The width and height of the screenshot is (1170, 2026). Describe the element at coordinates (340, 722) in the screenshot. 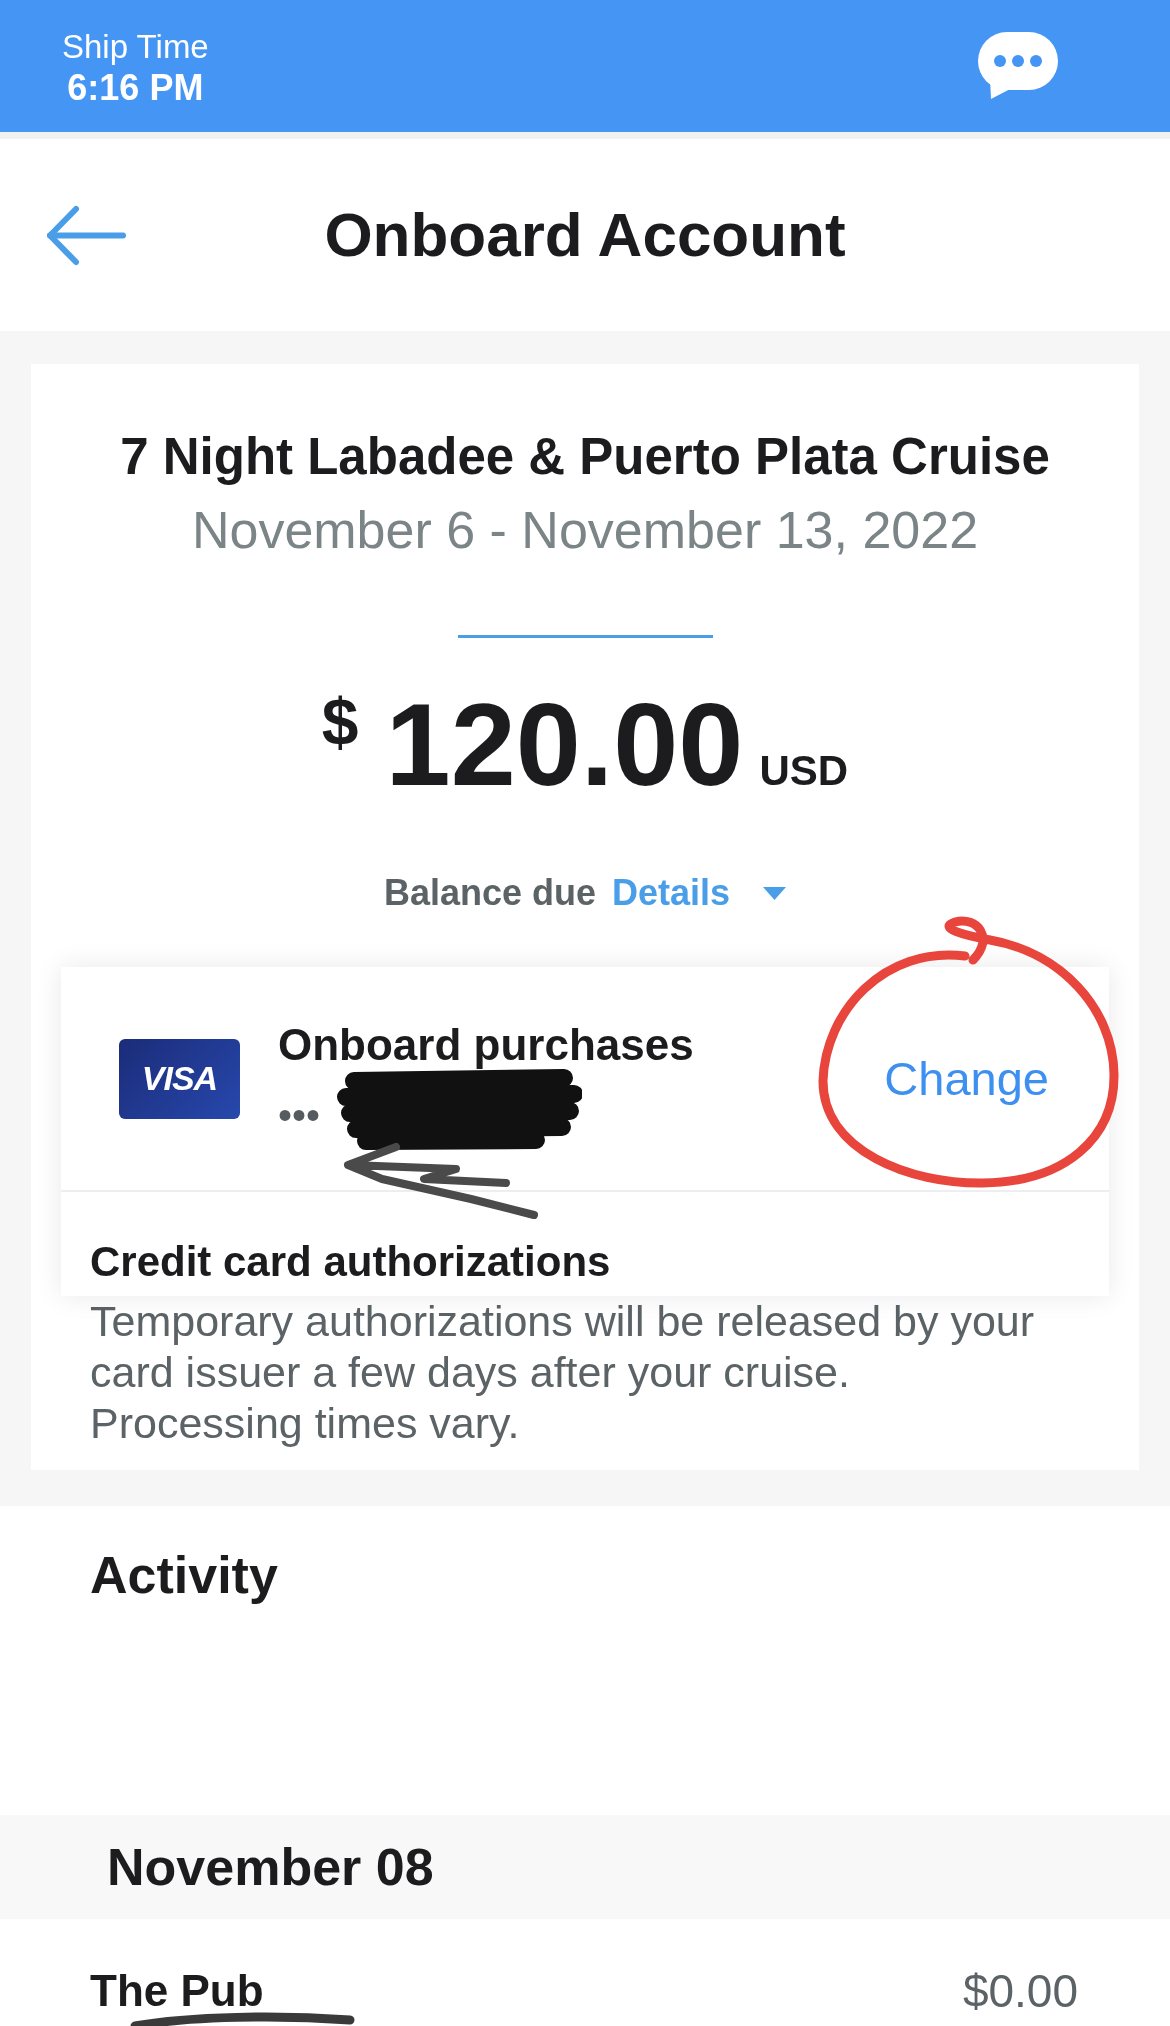

I see `currency-symbol: $` at that location.